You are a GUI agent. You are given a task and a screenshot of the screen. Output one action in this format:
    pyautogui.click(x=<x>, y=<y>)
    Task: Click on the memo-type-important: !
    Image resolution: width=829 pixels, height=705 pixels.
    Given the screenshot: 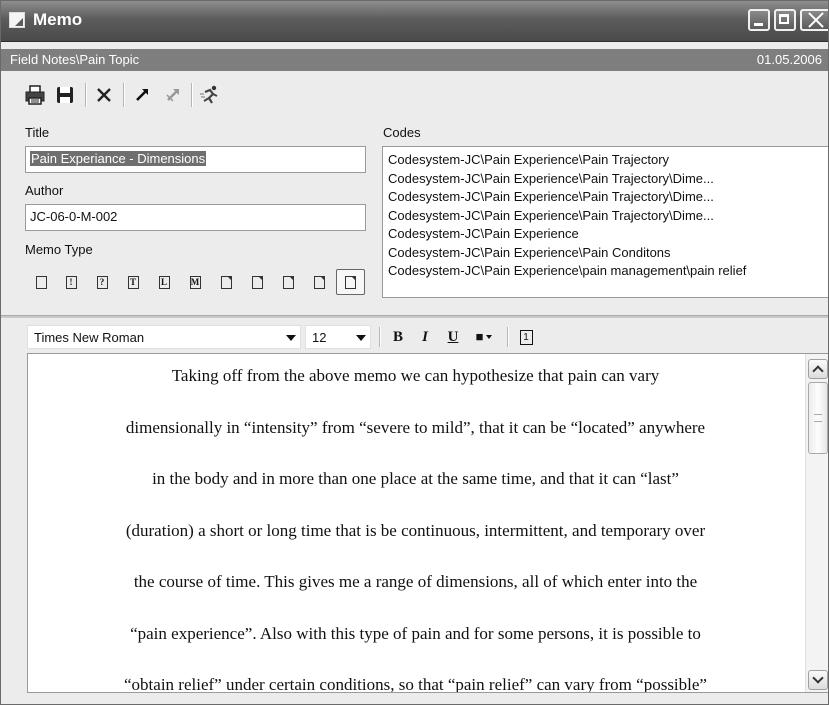 What is the action you would take?
    pyautogui.click(x=71, y=282)
    